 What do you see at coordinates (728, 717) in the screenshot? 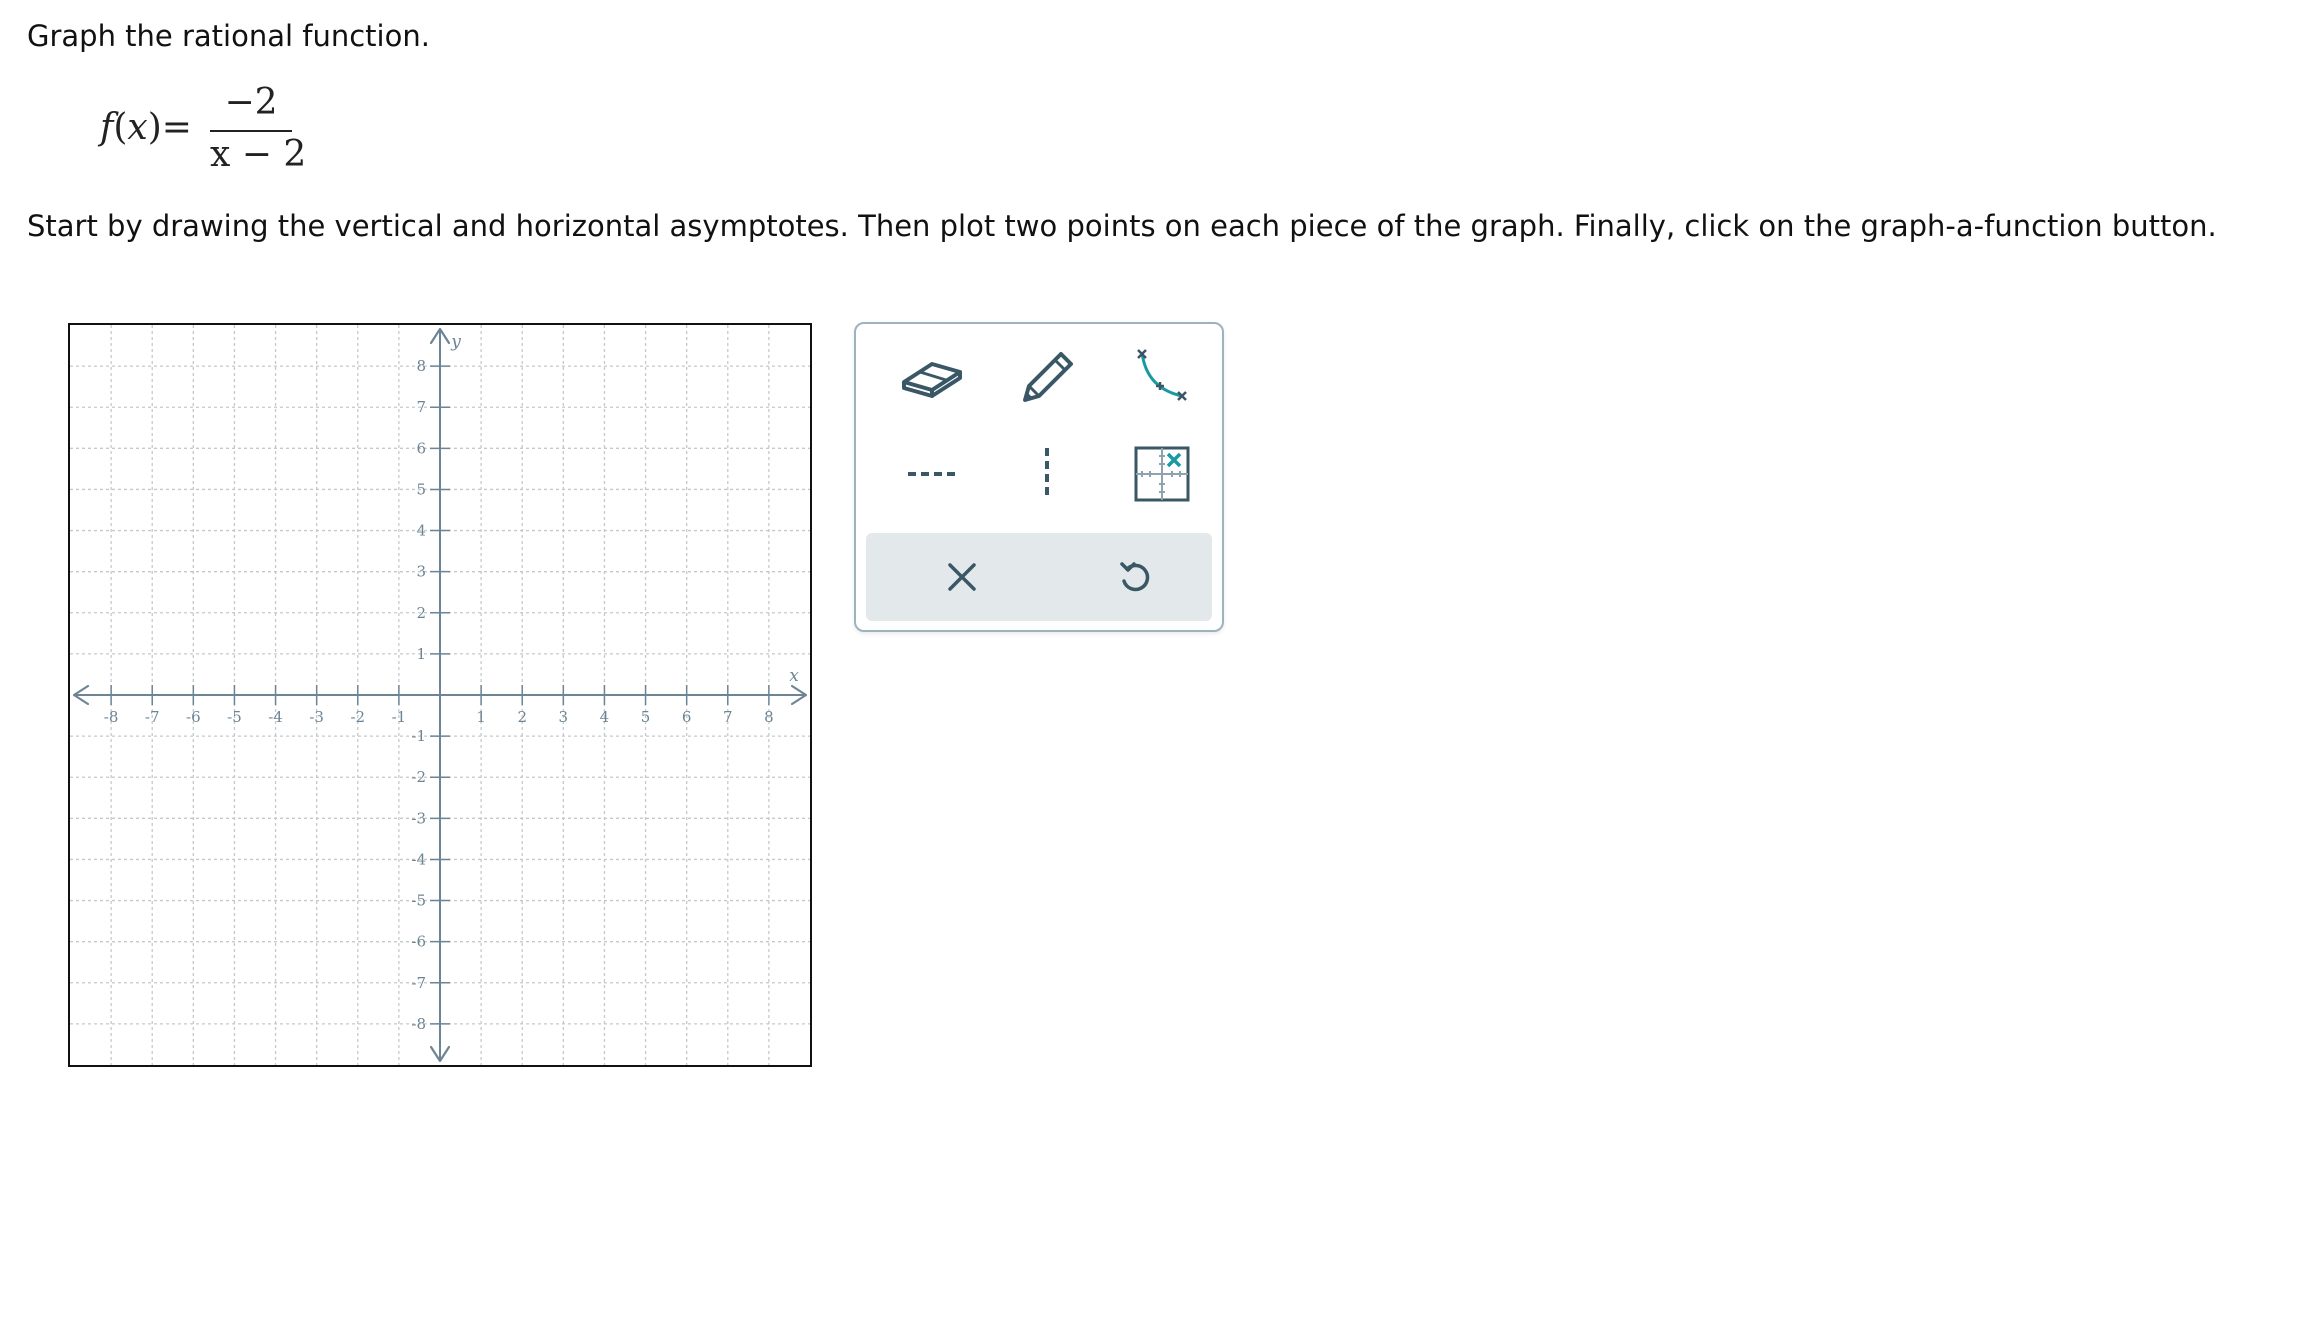
I see `x-tick-label: 7` at bounding box center [728, 717].